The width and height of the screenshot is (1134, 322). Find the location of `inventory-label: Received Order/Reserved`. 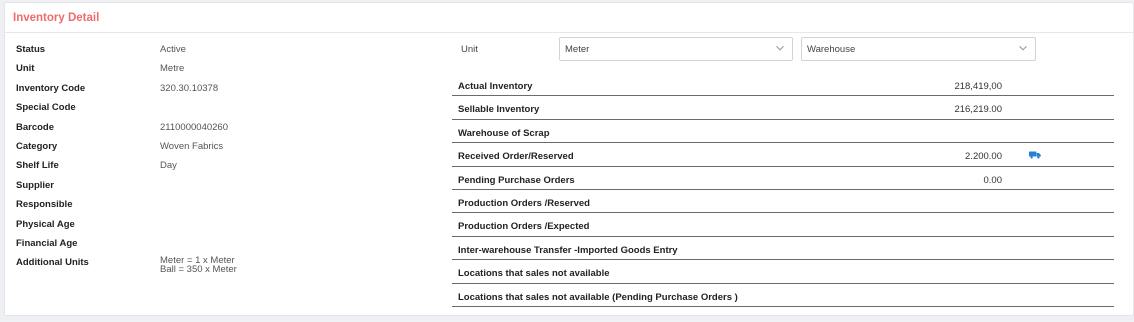

inventory-label: Received Order/Reserved is located at coordinates (516, 157).